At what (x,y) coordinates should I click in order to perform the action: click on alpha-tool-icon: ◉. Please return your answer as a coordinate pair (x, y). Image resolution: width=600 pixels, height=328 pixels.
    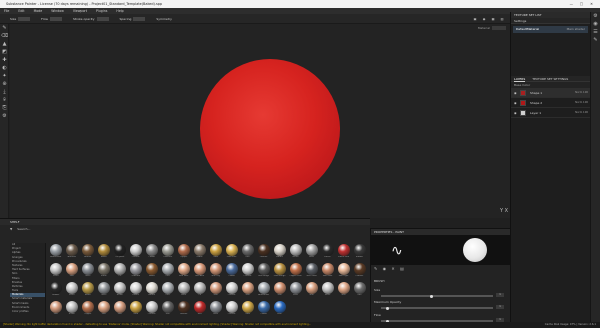
    Looking at the image, I should click on (385, 268).